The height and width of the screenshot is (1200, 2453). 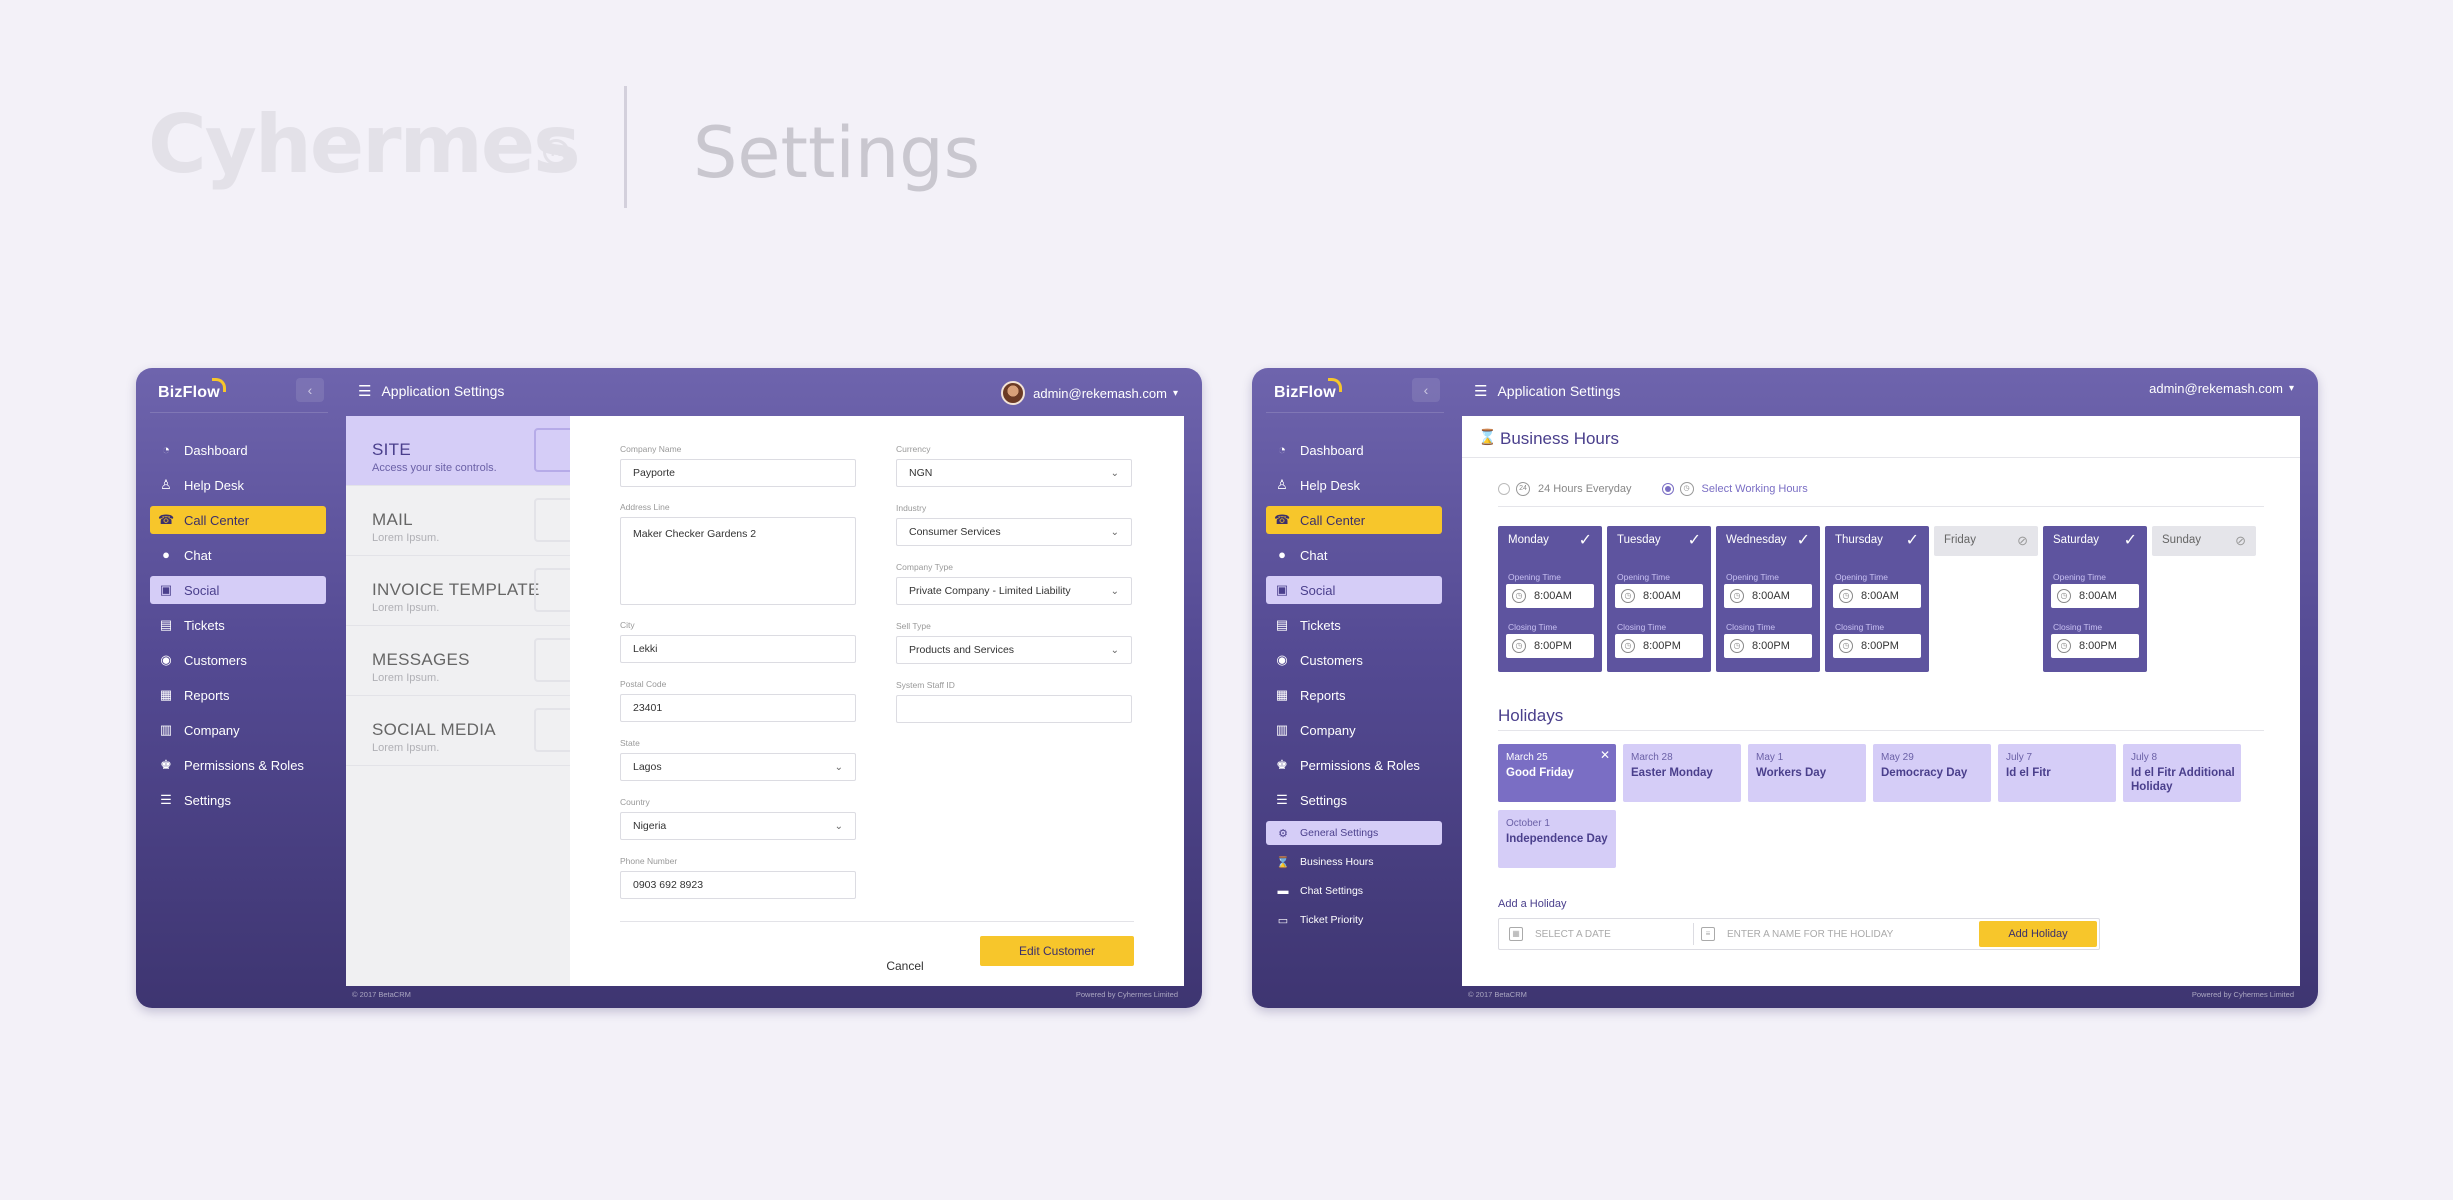 I want to click on company-type-select: Private Company - Limited Liability ⌄, so click(x=1014, y=591).